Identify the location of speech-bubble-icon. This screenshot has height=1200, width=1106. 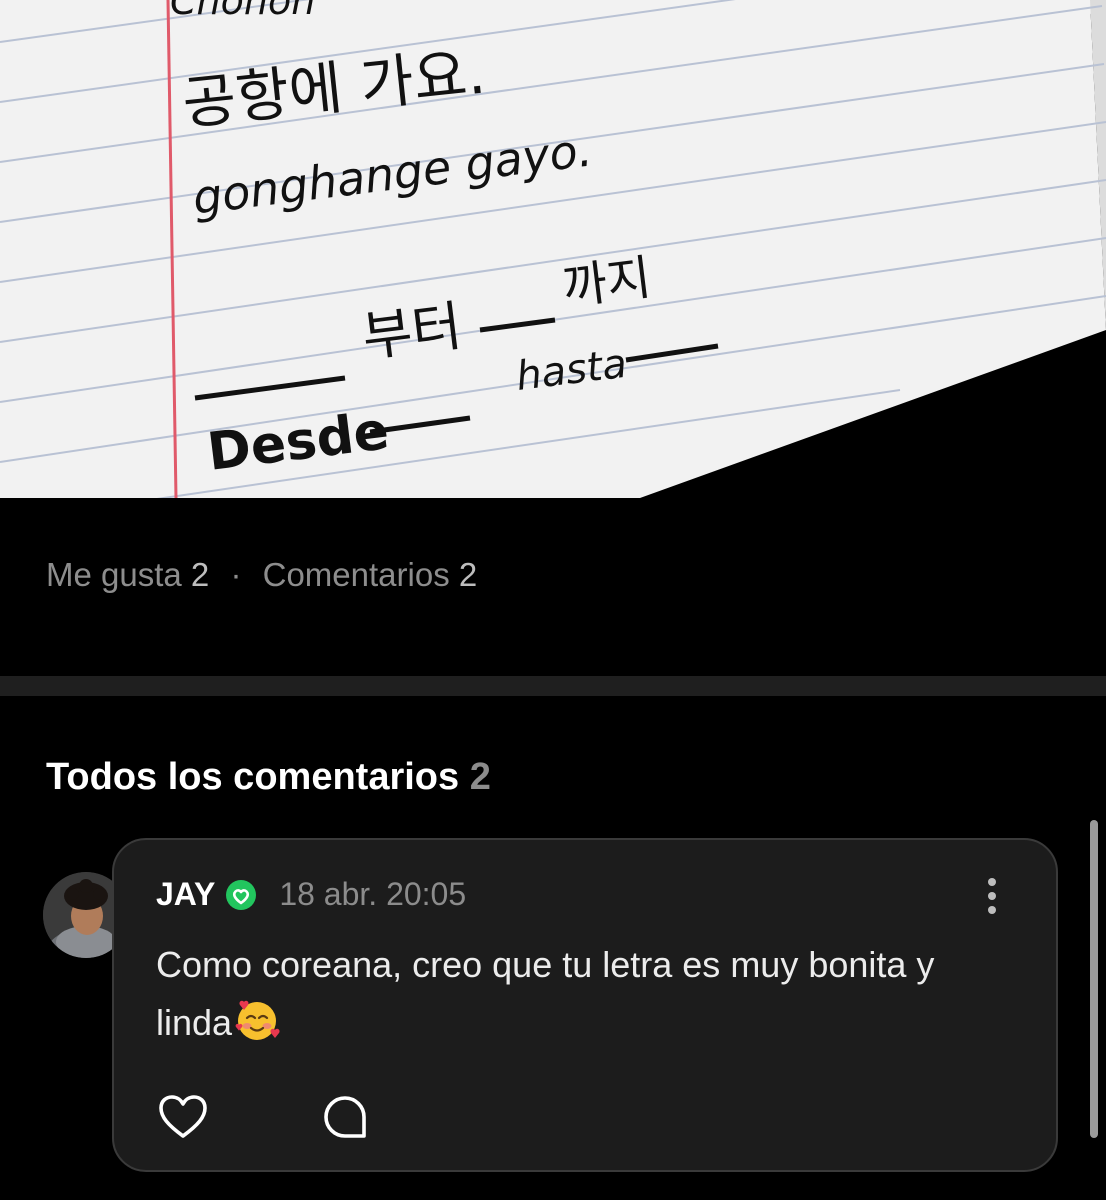
(345, 1117).